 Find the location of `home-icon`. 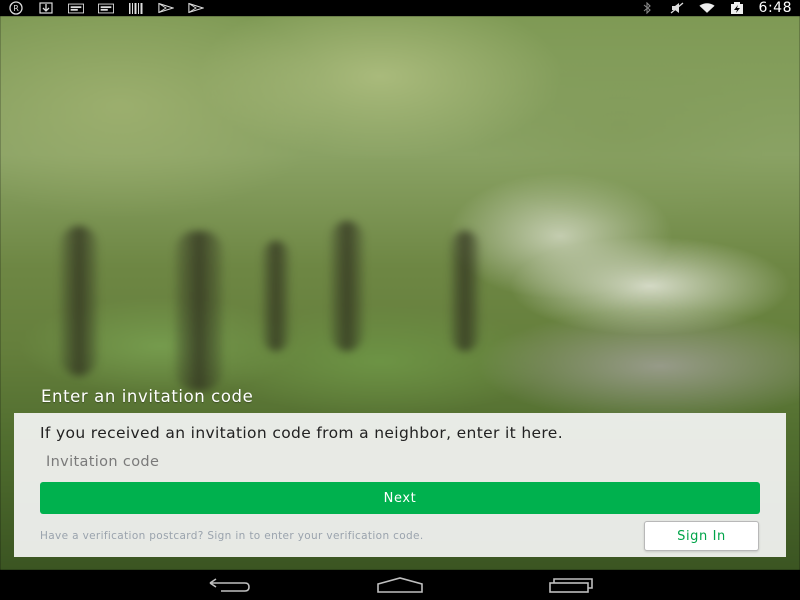

home-icon is located at coordinates (400, 585).